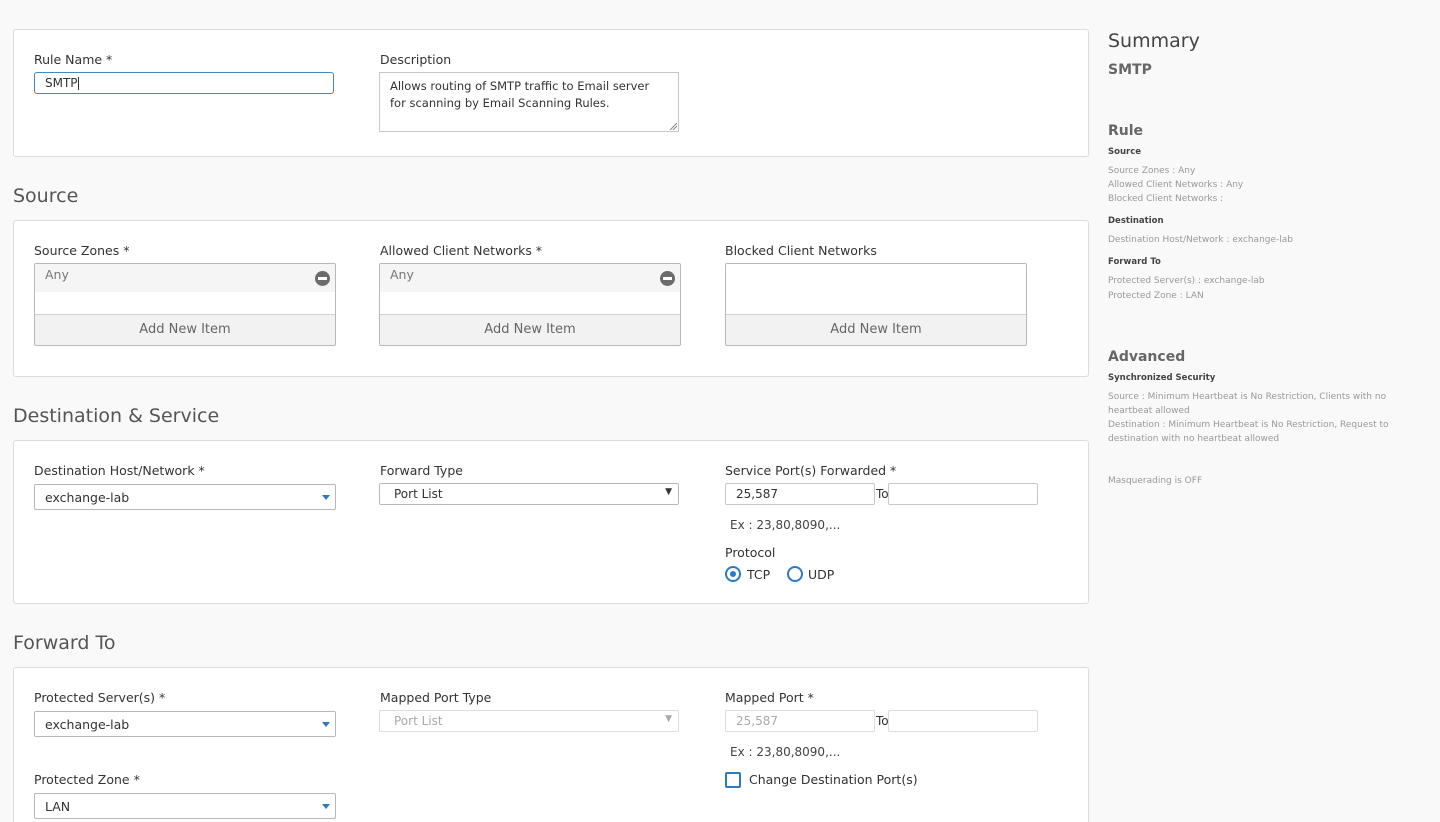  I want to click on service-ports-label: Service Port(s) Forwarded *, so click(811, 470).